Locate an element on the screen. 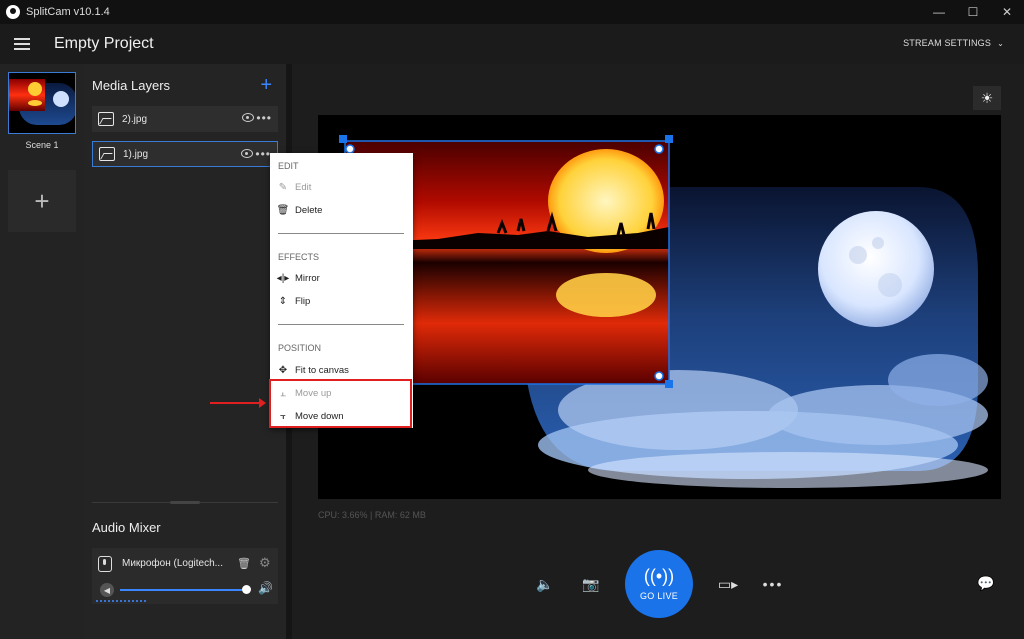 This screenshot has width=1024, height=639. volume-slider is located at coordinates (184, 590).